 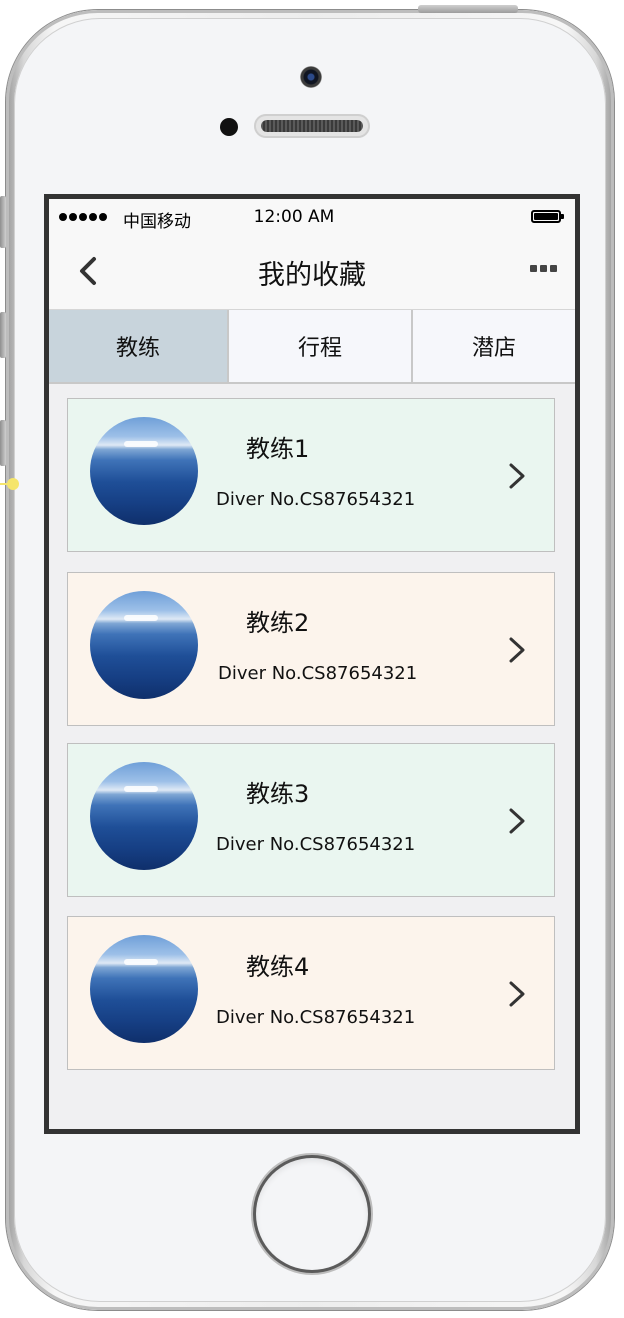 I want to click on coach-card: 教练4 Diver No.CS87654321, so click(x=311, y=993).